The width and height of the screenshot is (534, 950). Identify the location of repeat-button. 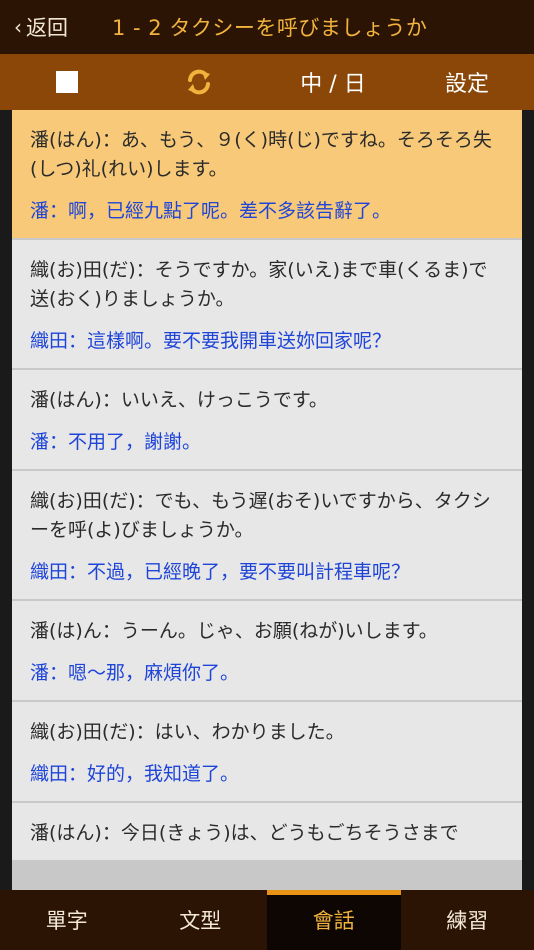
(199, 82).